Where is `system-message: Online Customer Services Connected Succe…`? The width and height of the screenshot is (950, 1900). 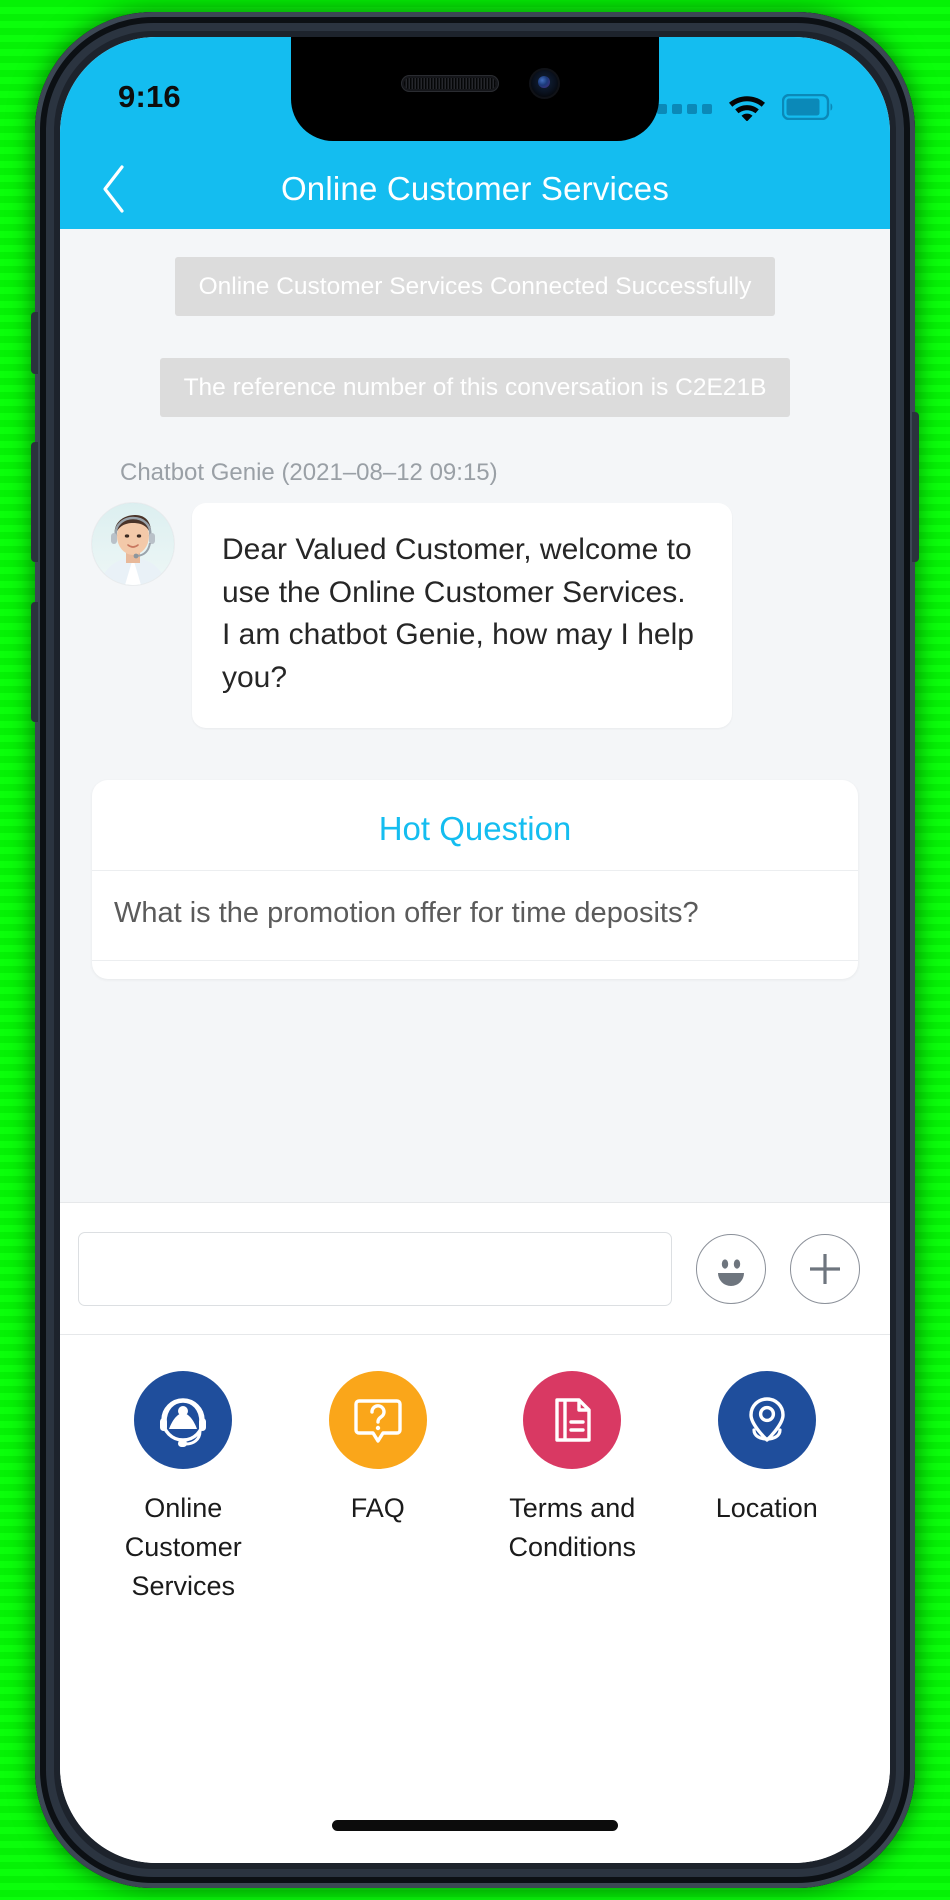
system-message: Online Customer Services Connected Succe… is located at coordinates (475, 287).